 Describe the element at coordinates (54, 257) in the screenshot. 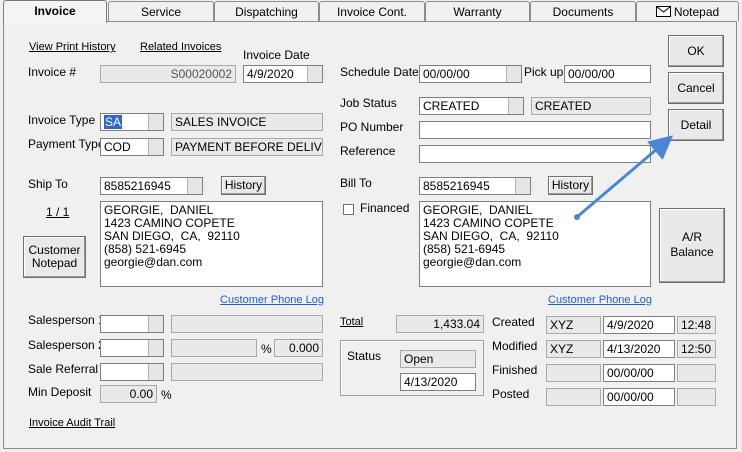

I see `customer-notepad-button: Customer Notepad` at that location.